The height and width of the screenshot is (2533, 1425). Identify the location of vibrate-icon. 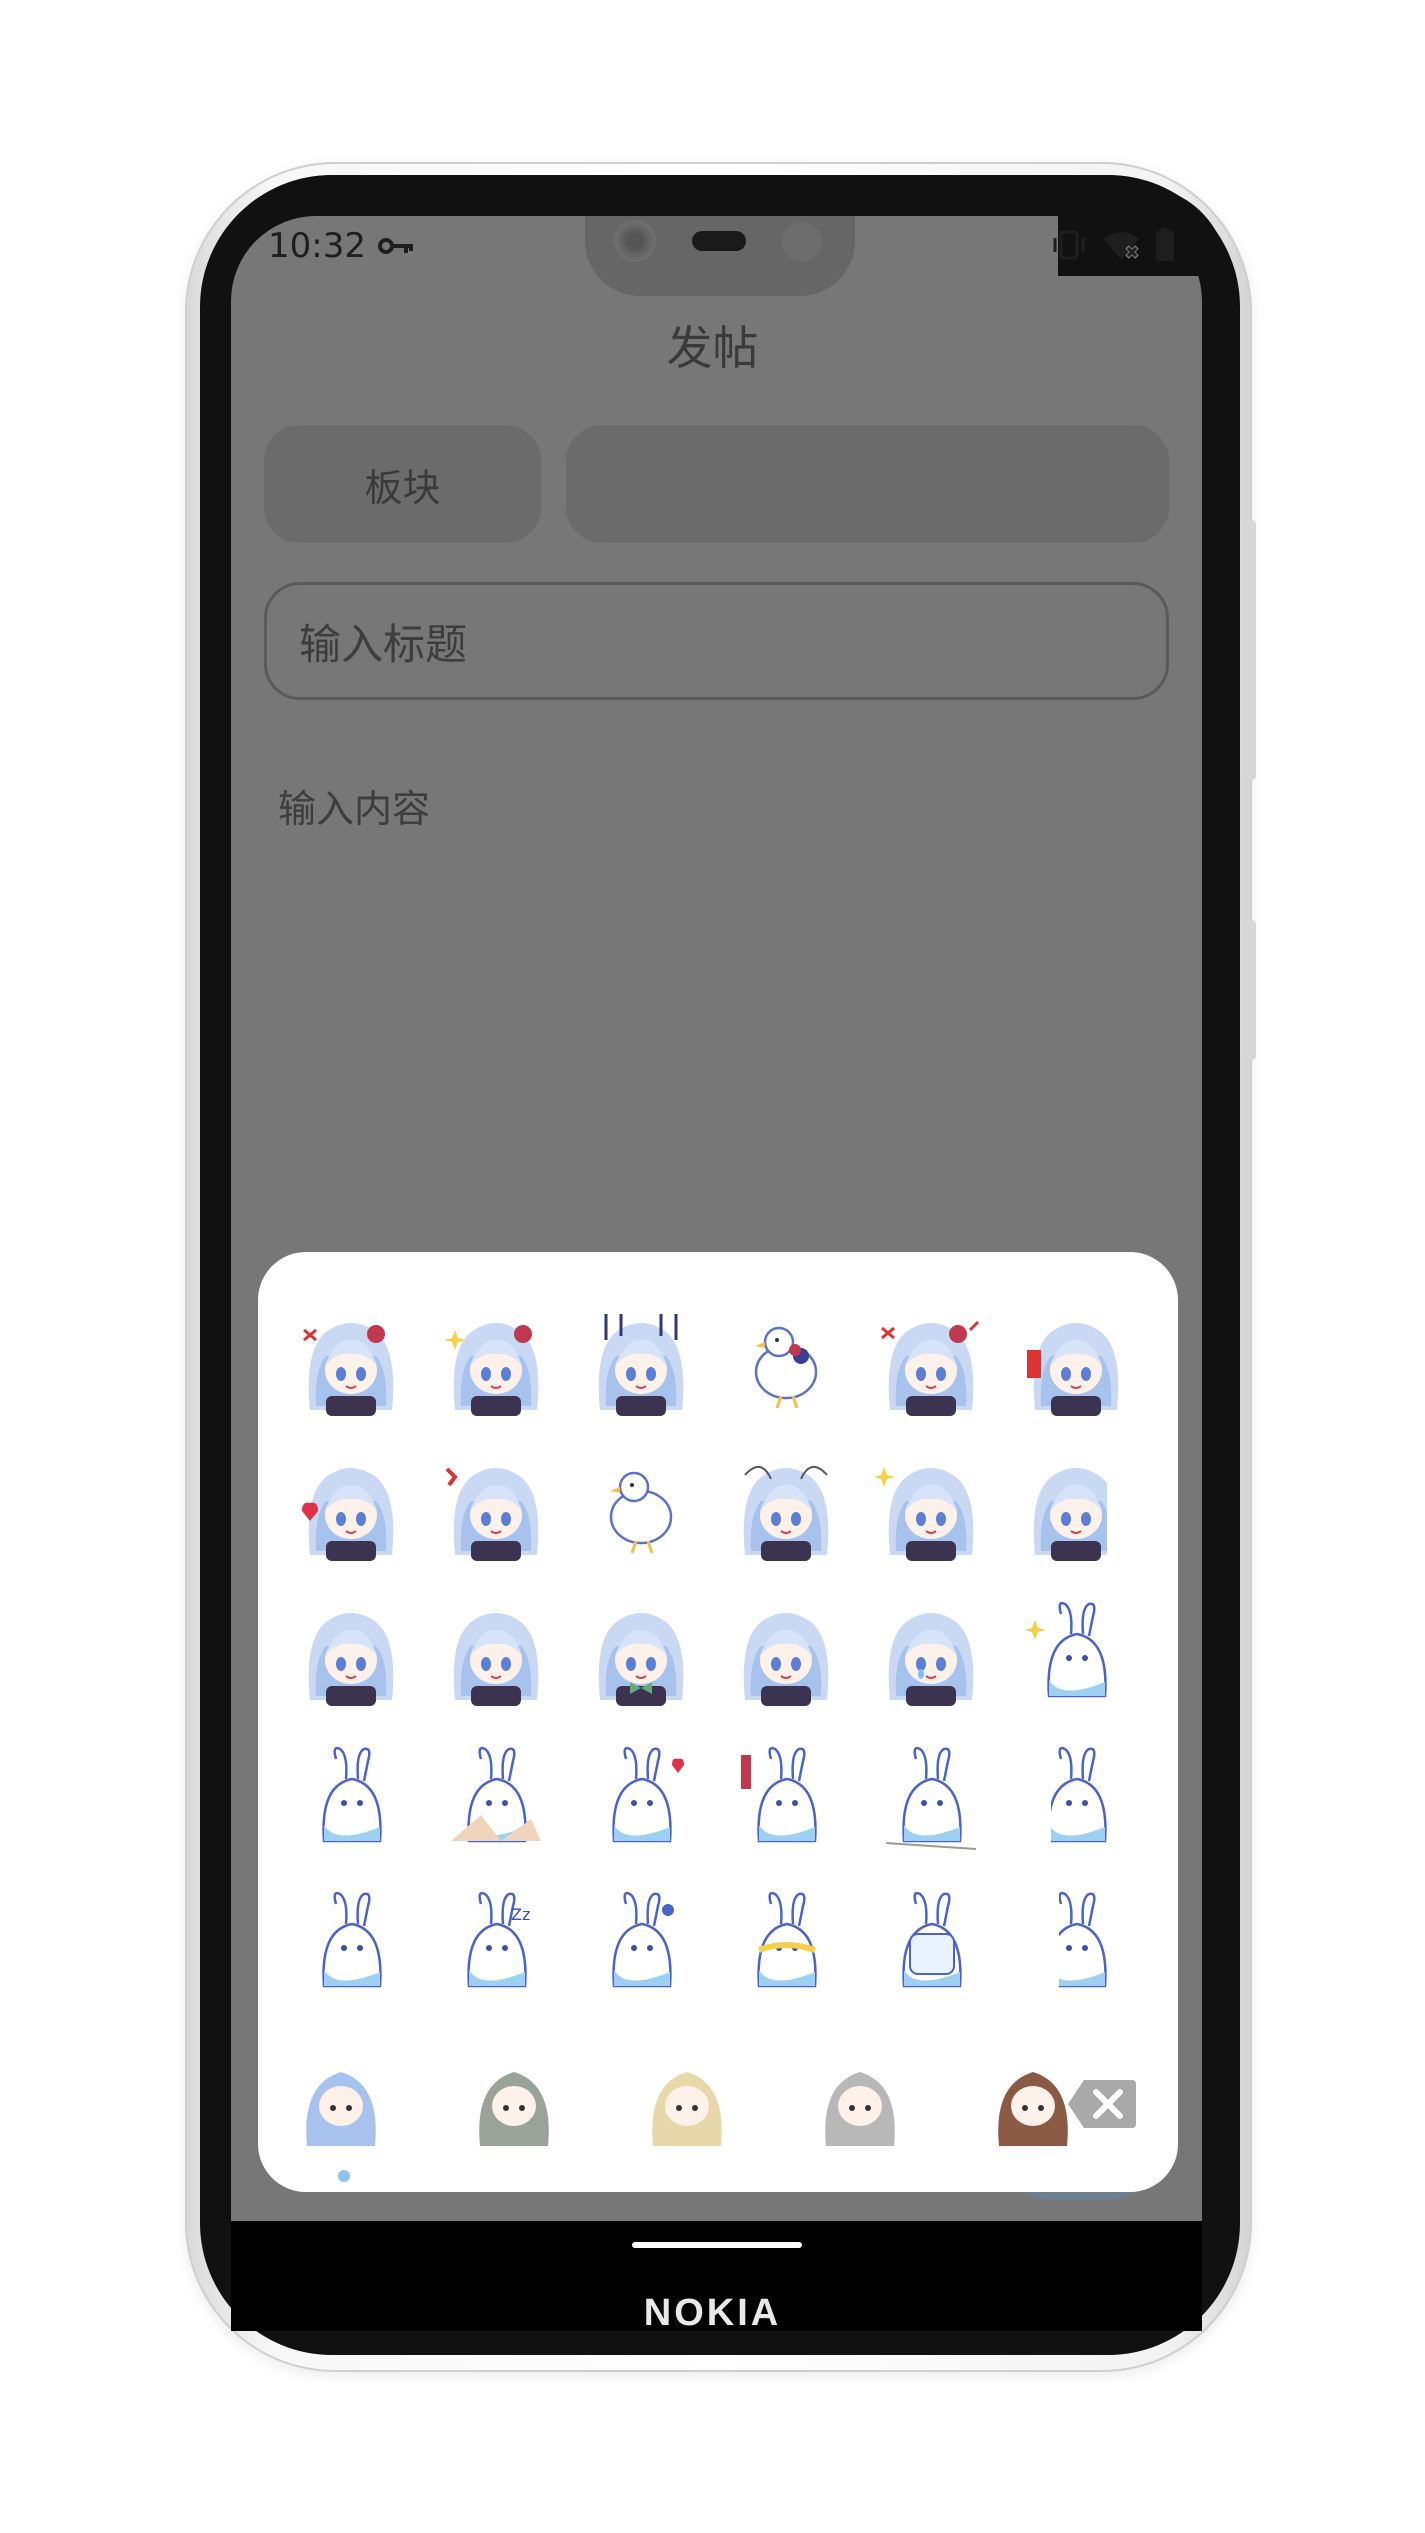
(1069, 245).